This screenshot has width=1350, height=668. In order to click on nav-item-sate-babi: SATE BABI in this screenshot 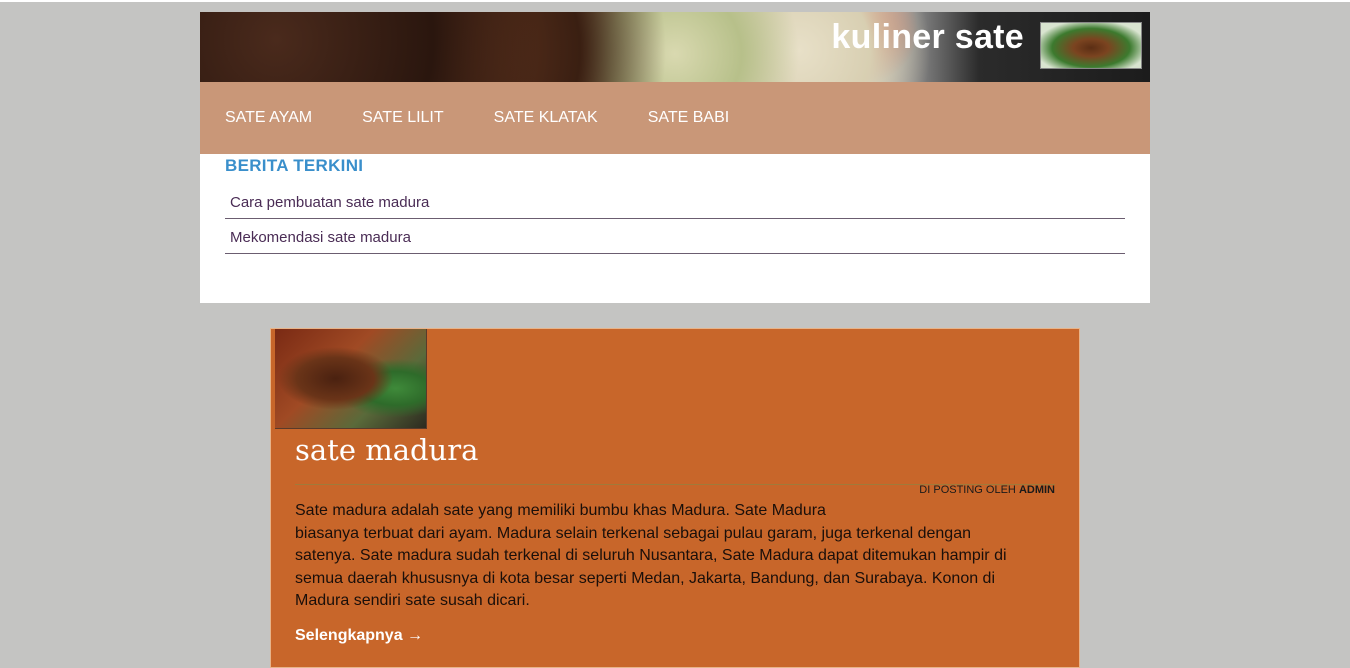, I will do `click(689, 118)`.